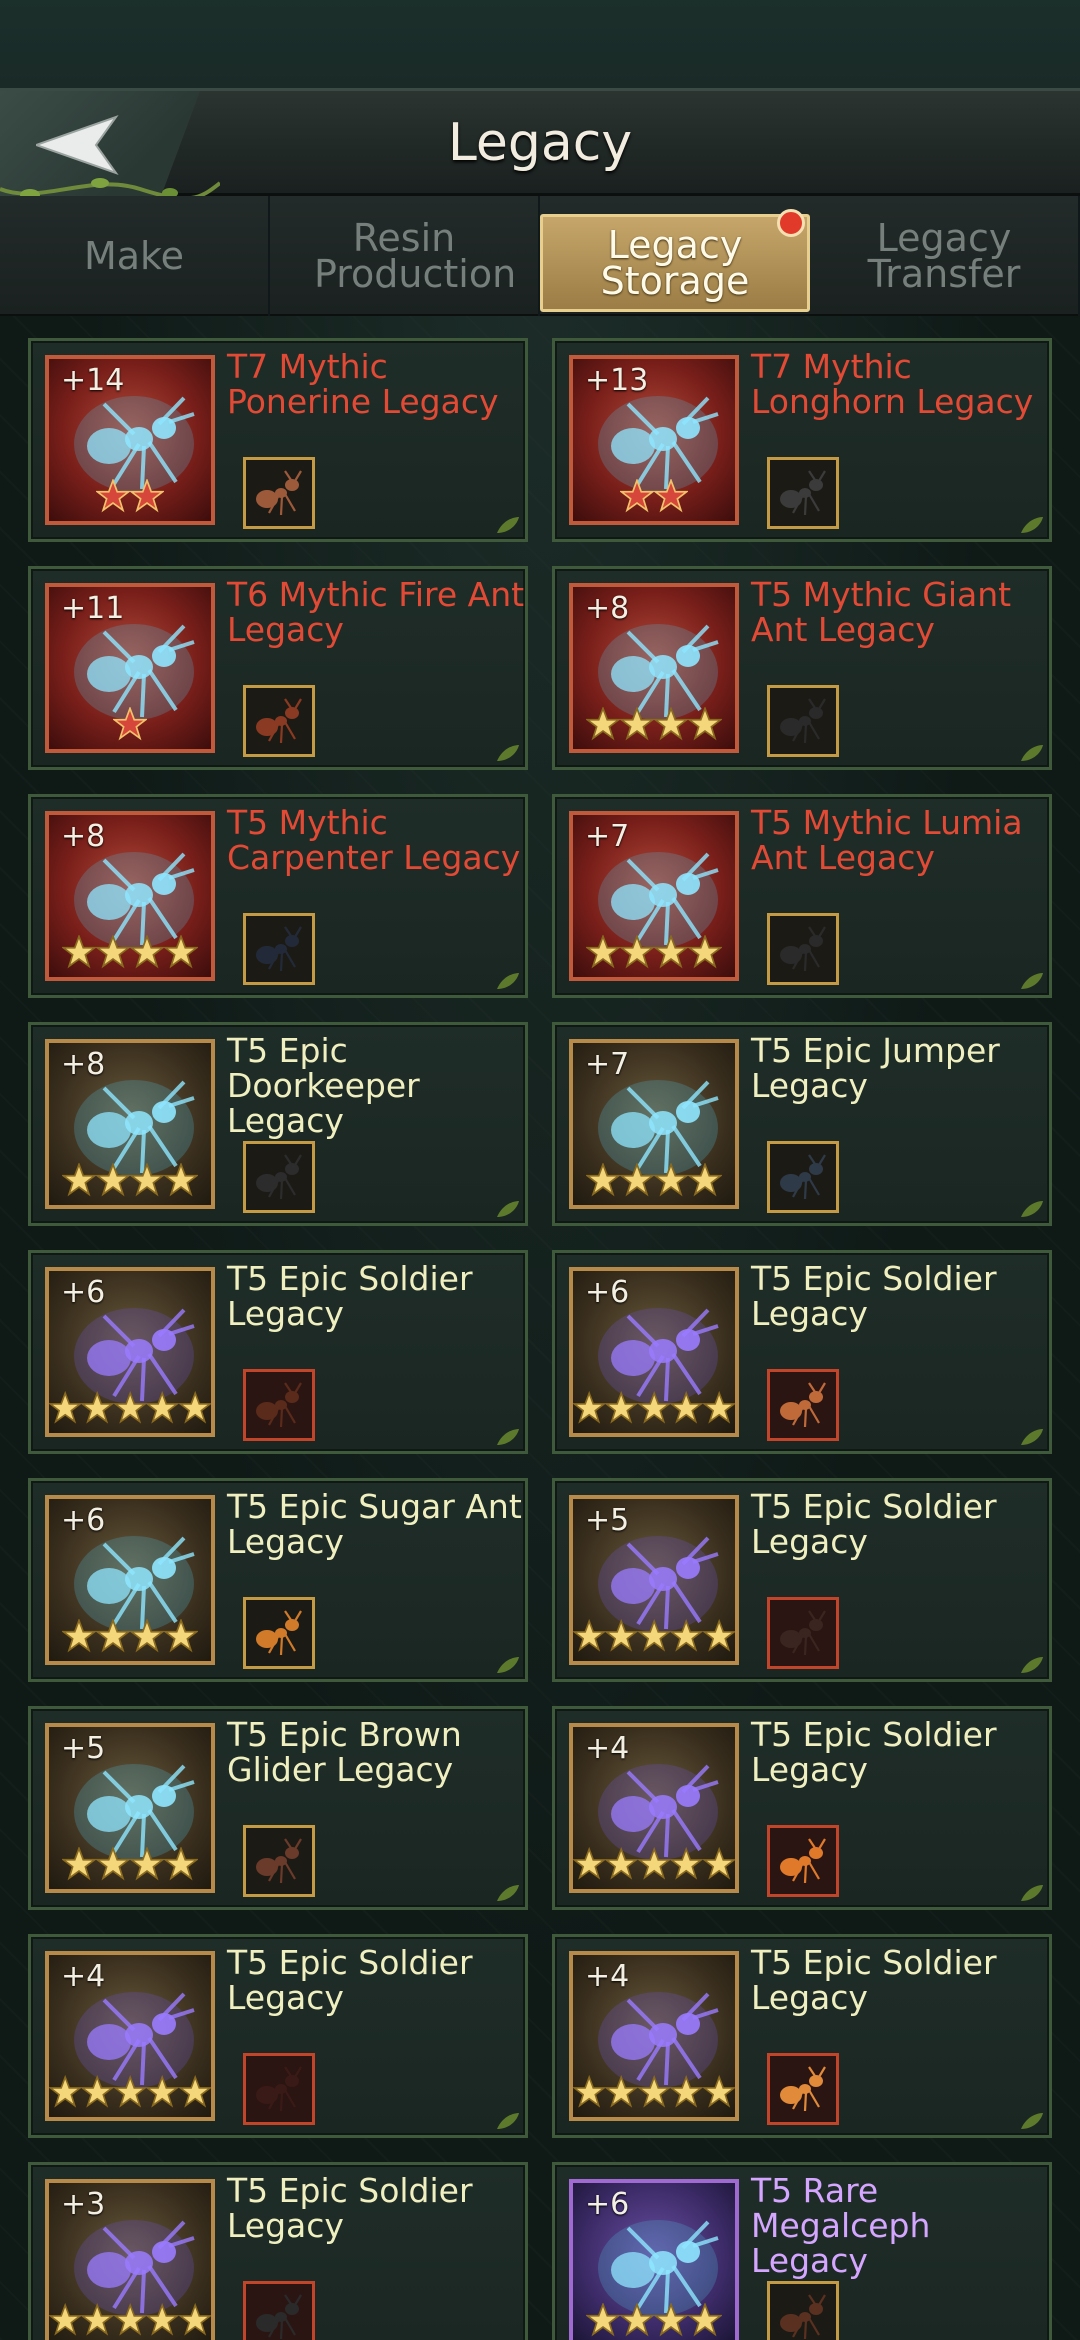 Image resolution: width=1080 pixels, height=2340 pixels. Describe the element at coordinates (802, 896) in the screenshot. I see `legacy-card: +7 T5 Mythic Lumia Ant Legacy` at that location.